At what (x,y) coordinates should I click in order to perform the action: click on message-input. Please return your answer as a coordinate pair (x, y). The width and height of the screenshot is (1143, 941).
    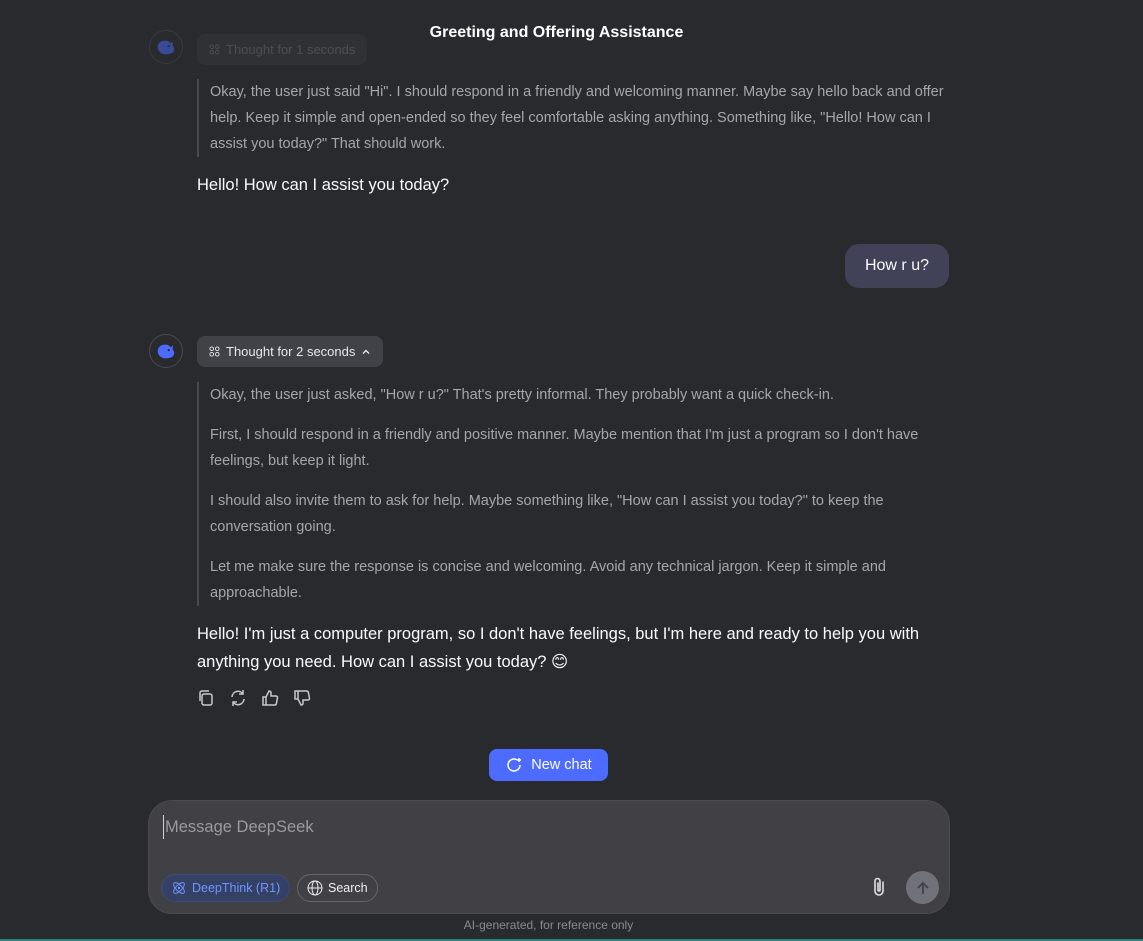
    Looking at the image, I should click on (543, 827).